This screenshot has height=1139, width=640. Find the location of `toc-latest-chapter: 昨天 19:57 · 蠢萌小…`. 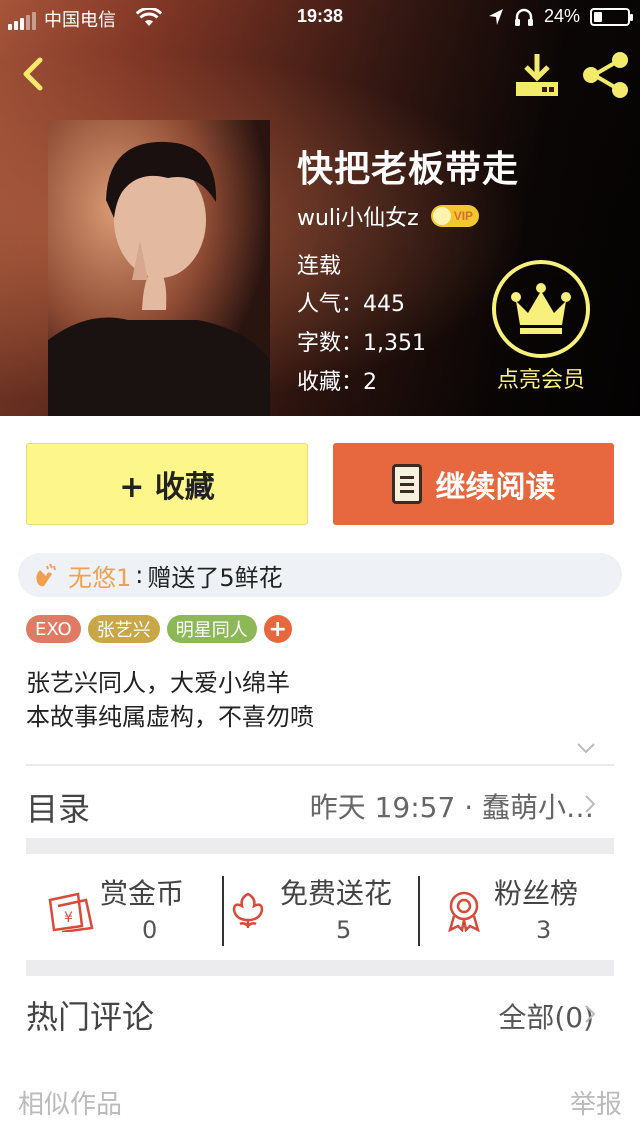

toc-latest-chapter: 昨天 19:57 · 蠢萌小… is located at coordinates (452, 806).